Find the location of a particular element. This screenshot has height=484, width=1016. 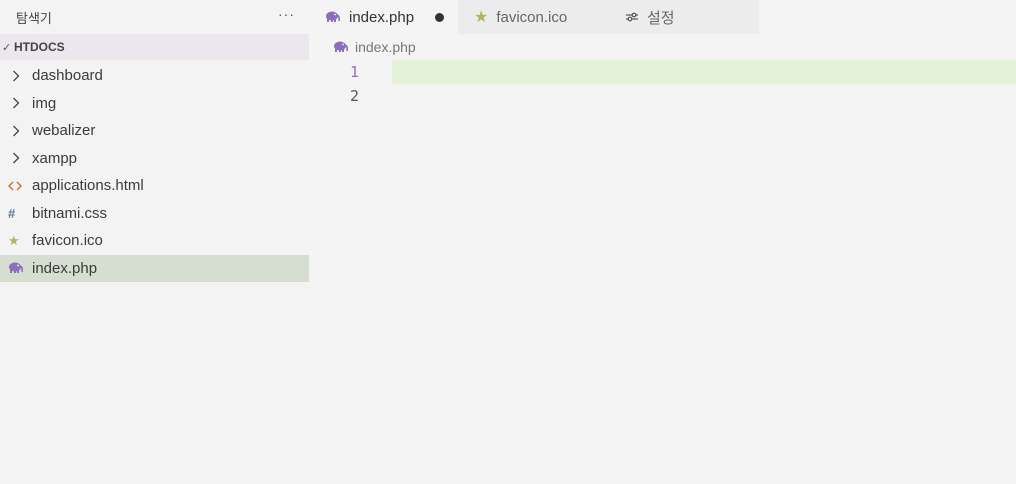

code-editor: 1 2 is located at coordinates (662, 84).